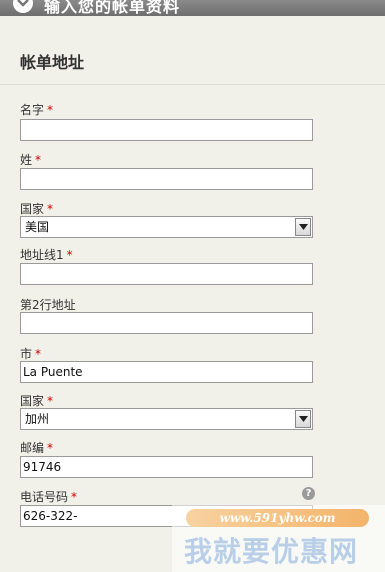 This screenshot has width=385, height=572. Describe the element at coordinates (52, 62) in the screenshot. I see `section-title: 帐单地址` at that location.